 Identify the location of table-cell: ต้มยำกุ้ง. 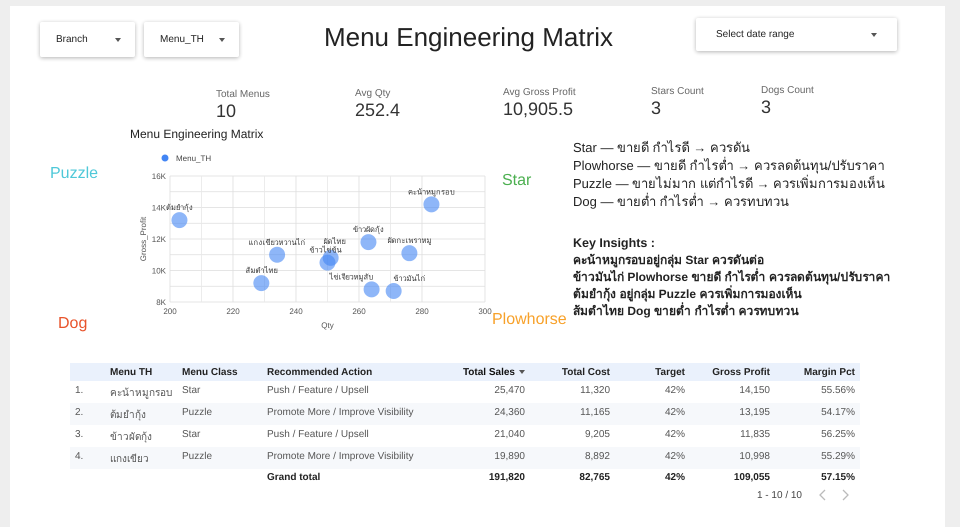
(128, 415).